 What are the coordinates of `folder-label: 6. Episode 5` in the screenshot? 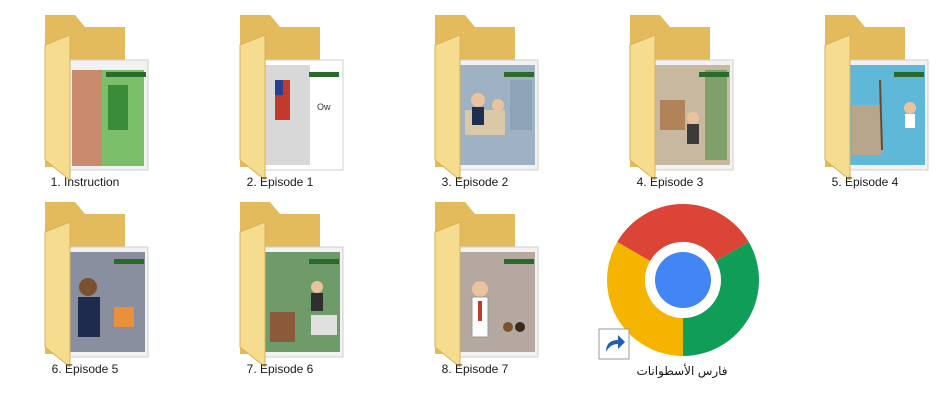 It's located at (85, 369).